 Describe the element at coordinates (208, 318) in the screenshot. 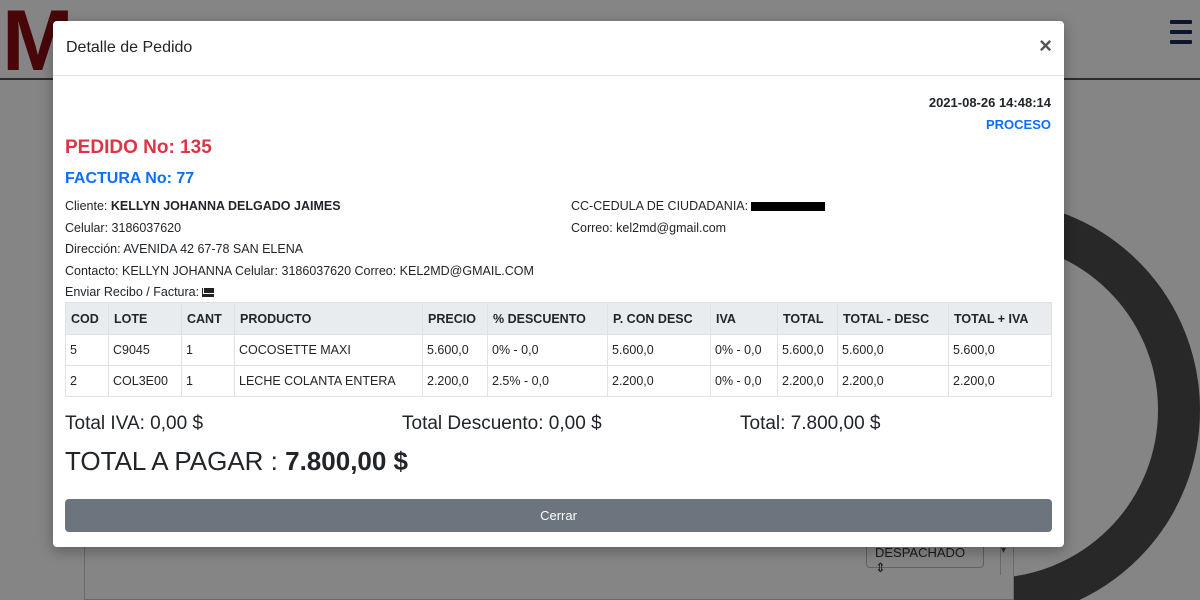

I see `column-header: CANT` at that location.